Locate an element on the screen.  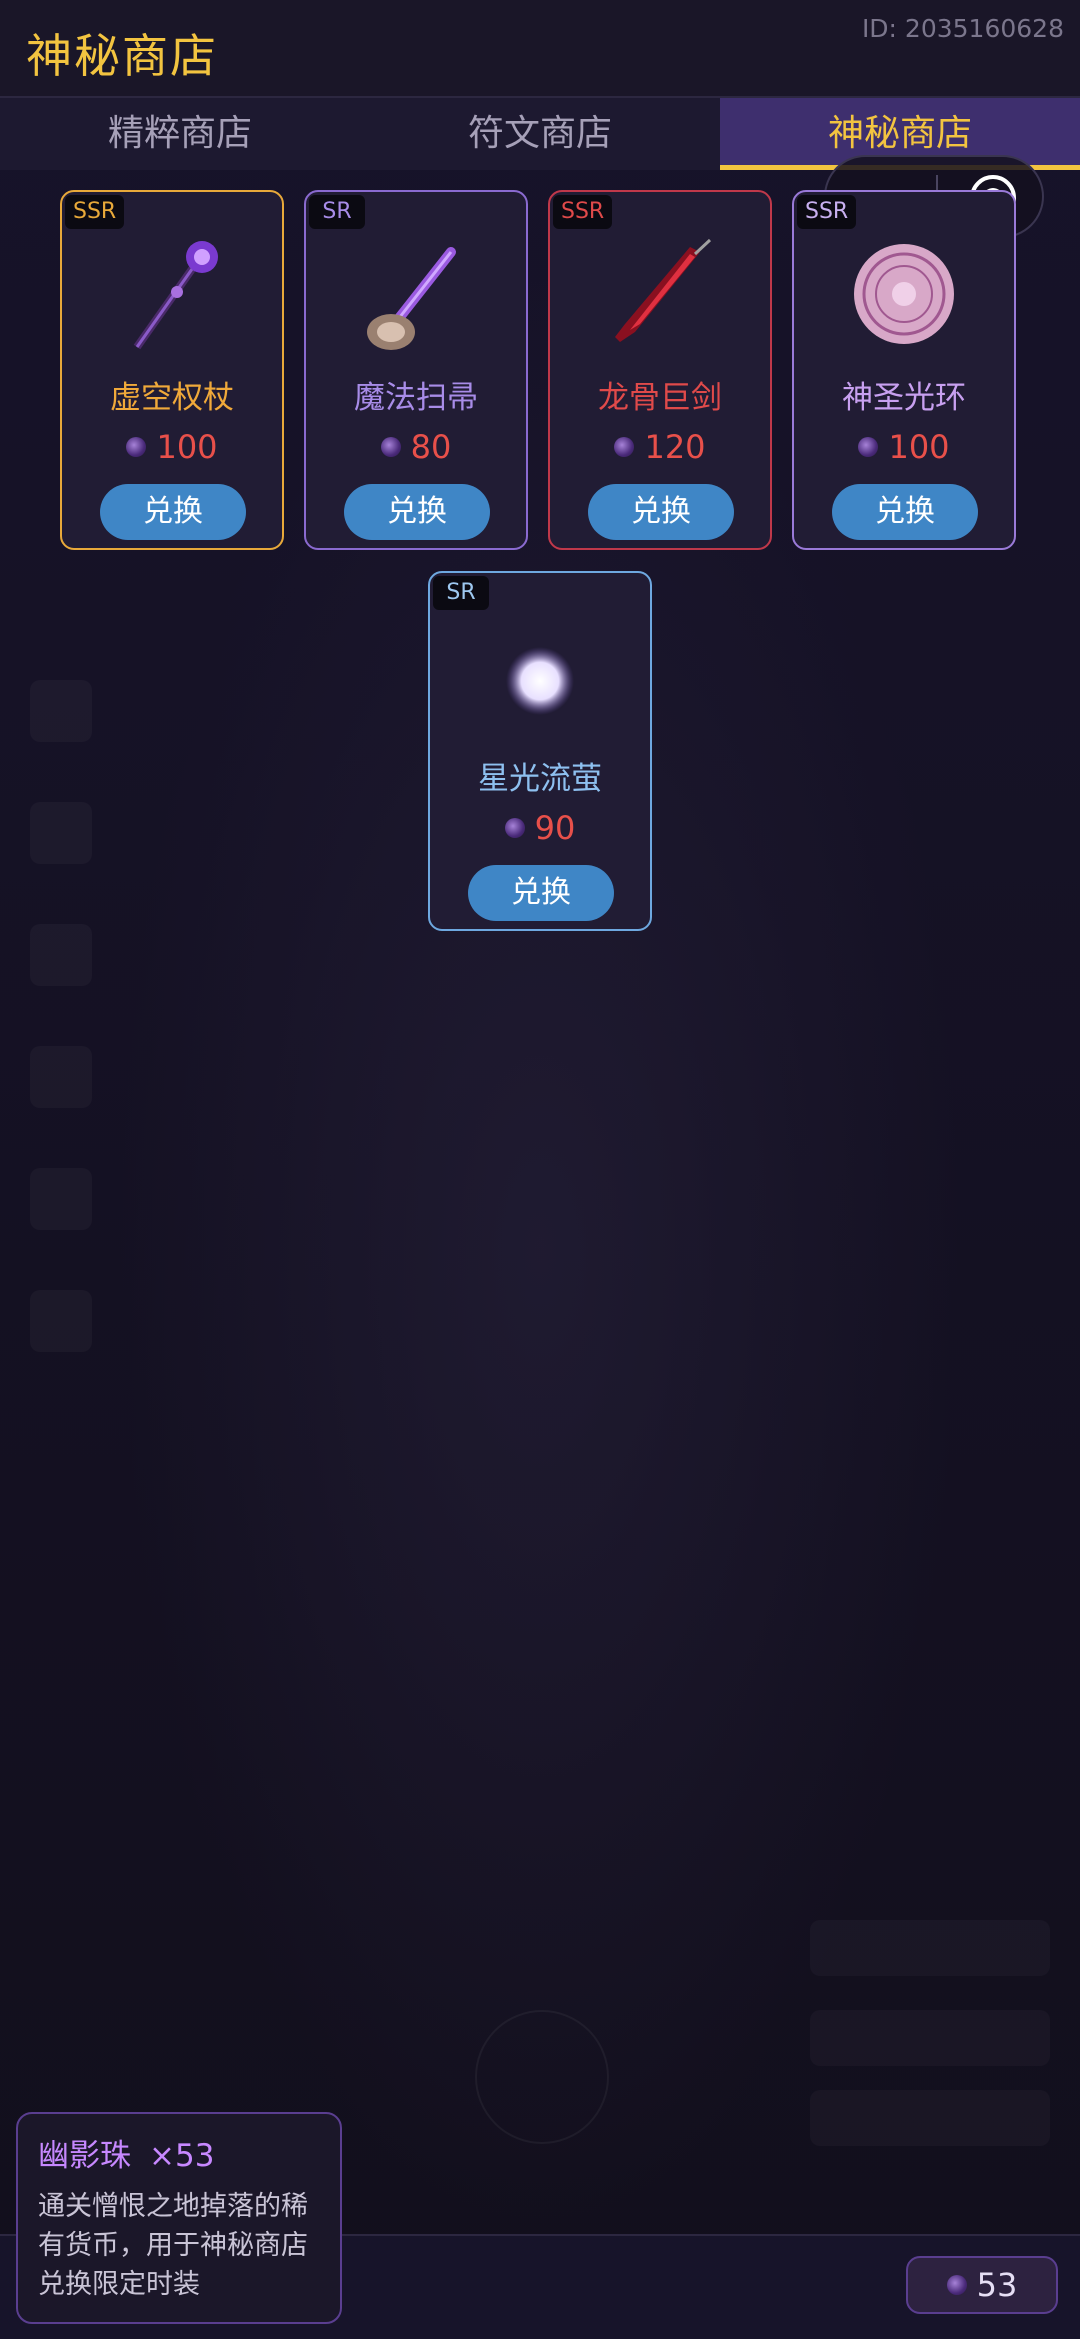
currency-balance: 53 is located at coordinates (982, 2285).